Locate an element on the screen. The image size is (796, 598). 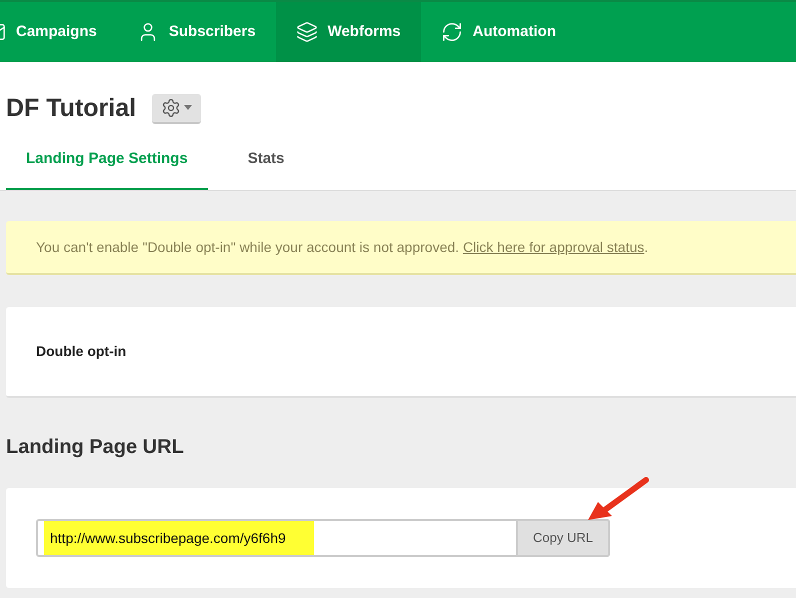
tab: Landing Page Settings is located at coordinates (107, 166).